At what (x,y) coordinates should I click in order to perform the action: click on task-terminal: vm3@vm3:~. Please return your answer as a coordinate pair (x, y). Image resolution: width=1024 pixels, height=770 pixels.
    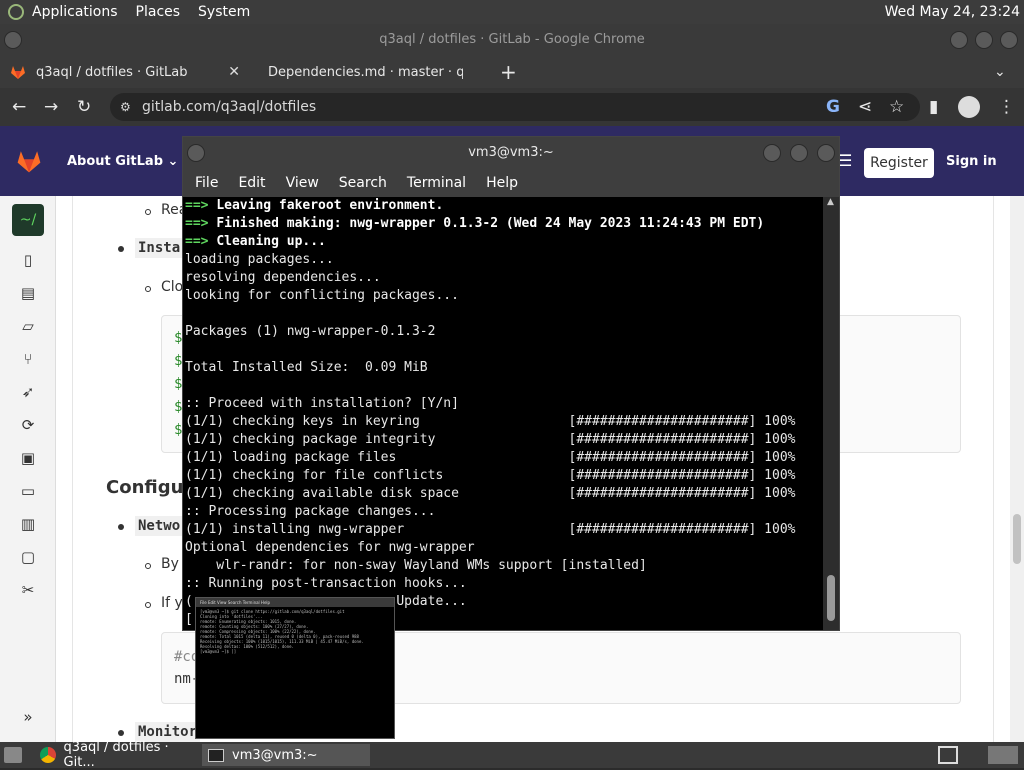
    Looking at the image, I should click on (286, 755).